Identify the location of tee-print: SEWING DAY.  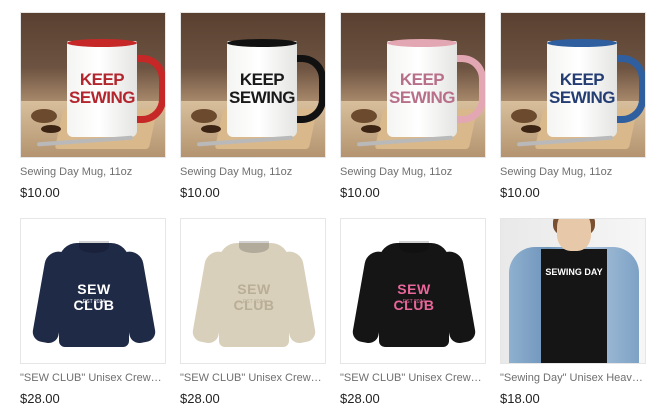
(574, 272).